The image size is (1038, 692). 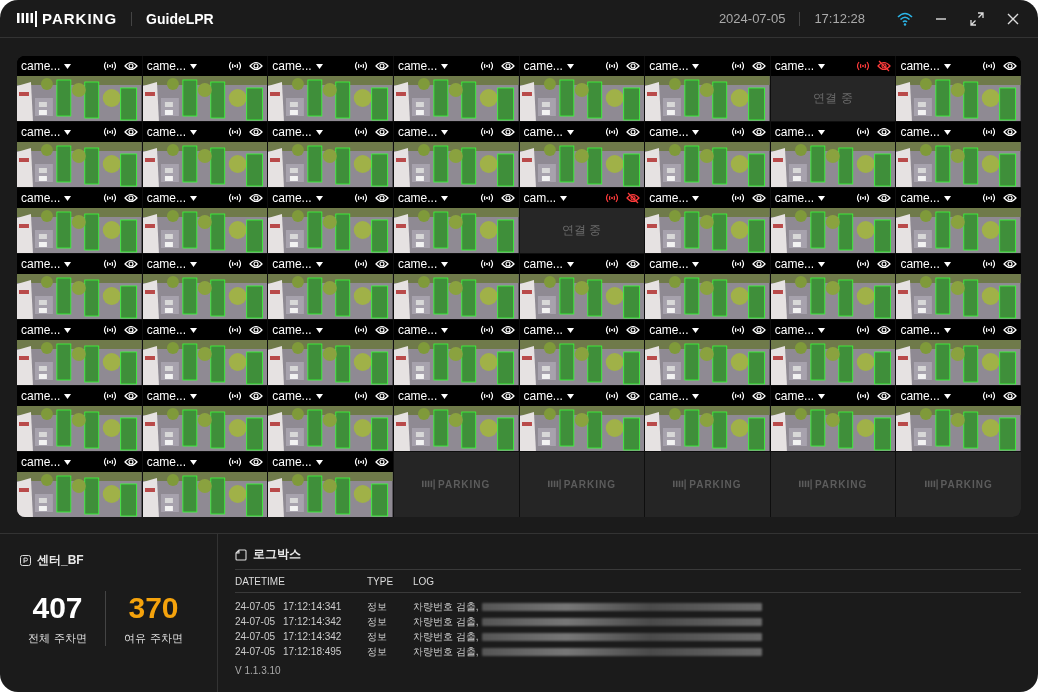 What do you see at coordinates (977, 18) in the screenshot?
I see `maximize-icon` at bounding box center [977, 18].